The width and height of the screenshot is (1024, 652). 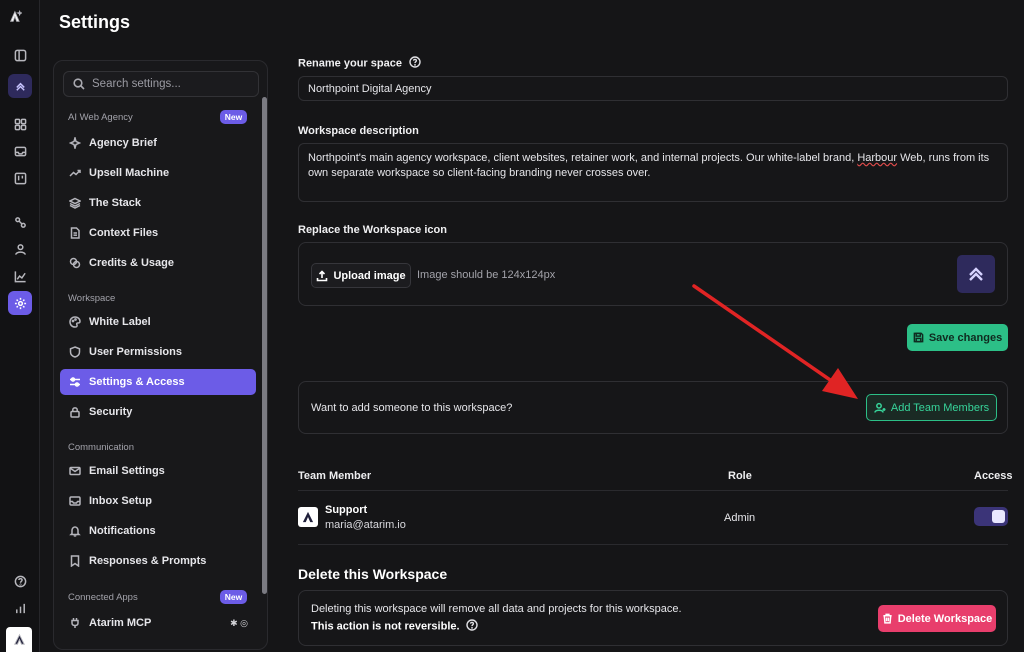 What do you see at coordinates (75, 471) in the screenshot?
I see `mail-icon` at bounding box center [75, 471].